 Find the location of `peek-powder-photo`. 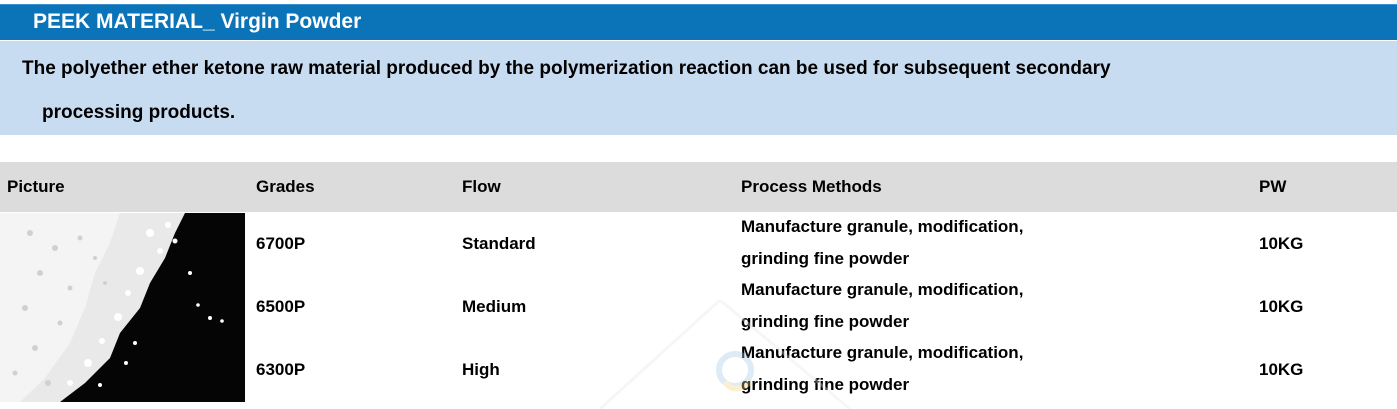

peek-powder-photo is located at coordinates (122, 307).